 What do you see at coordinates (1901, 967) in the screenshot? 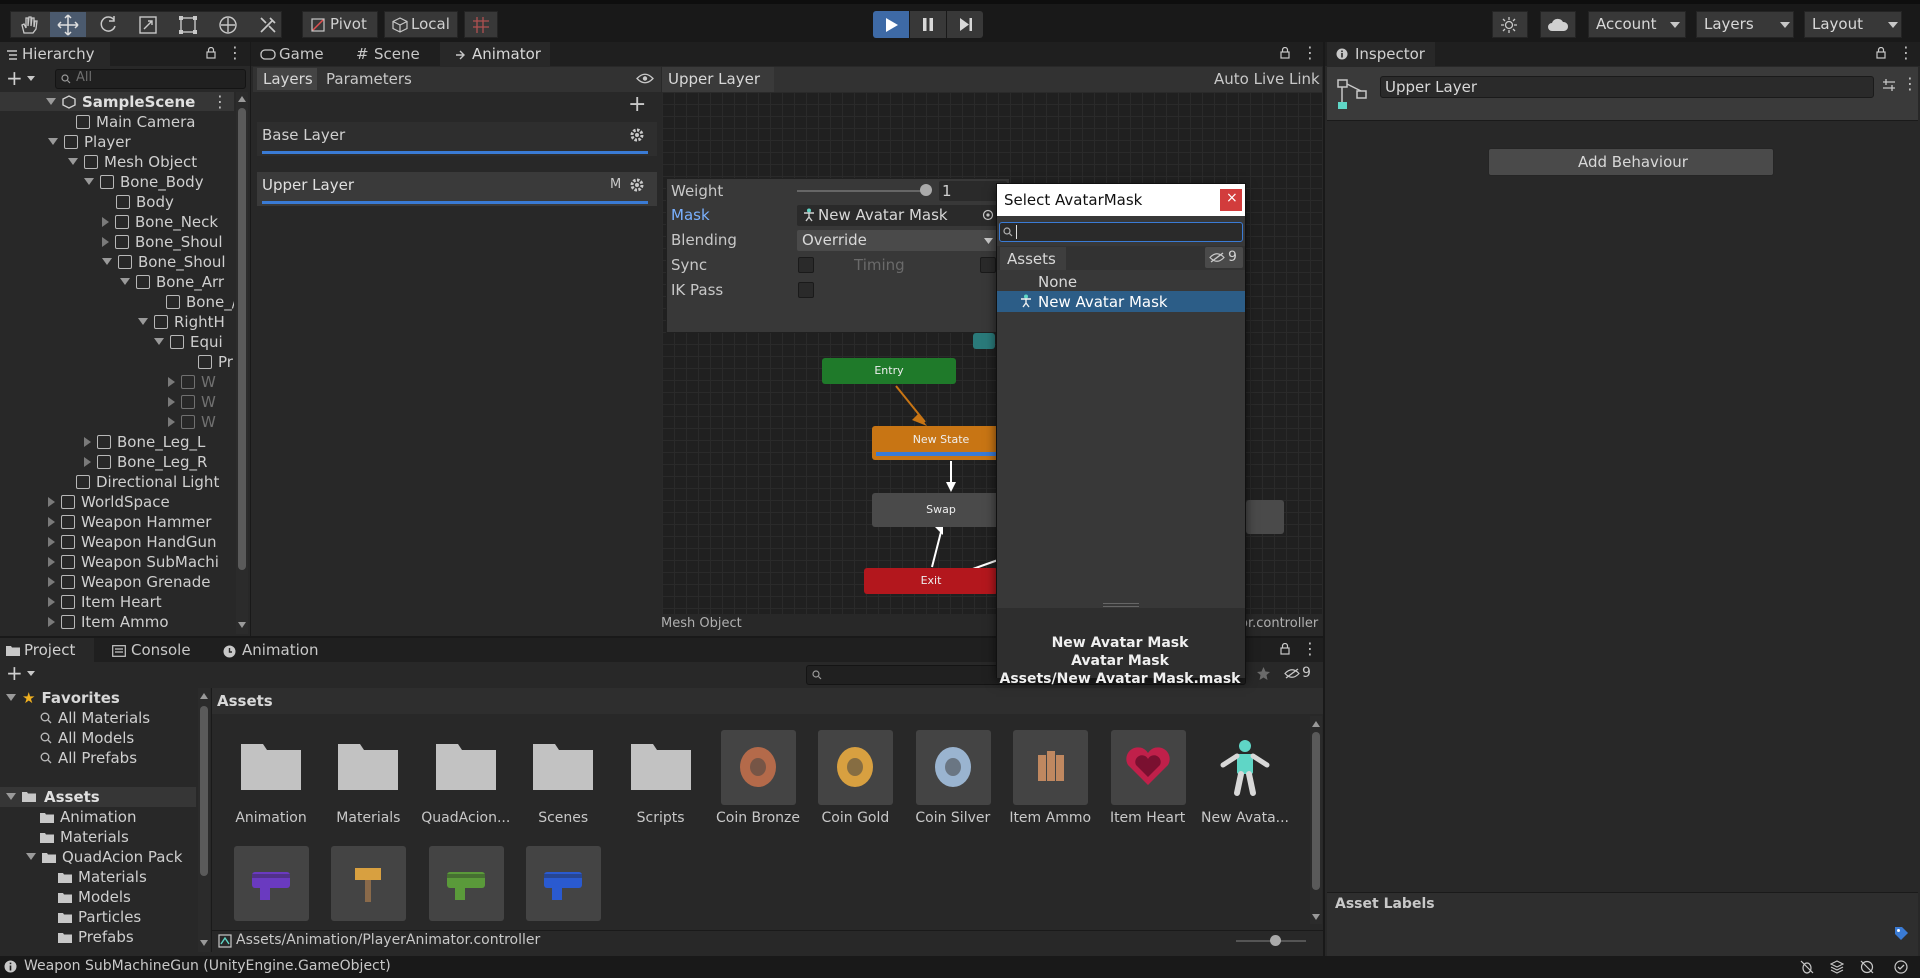
I see `check-icon` at bounding box center [1901, 967].